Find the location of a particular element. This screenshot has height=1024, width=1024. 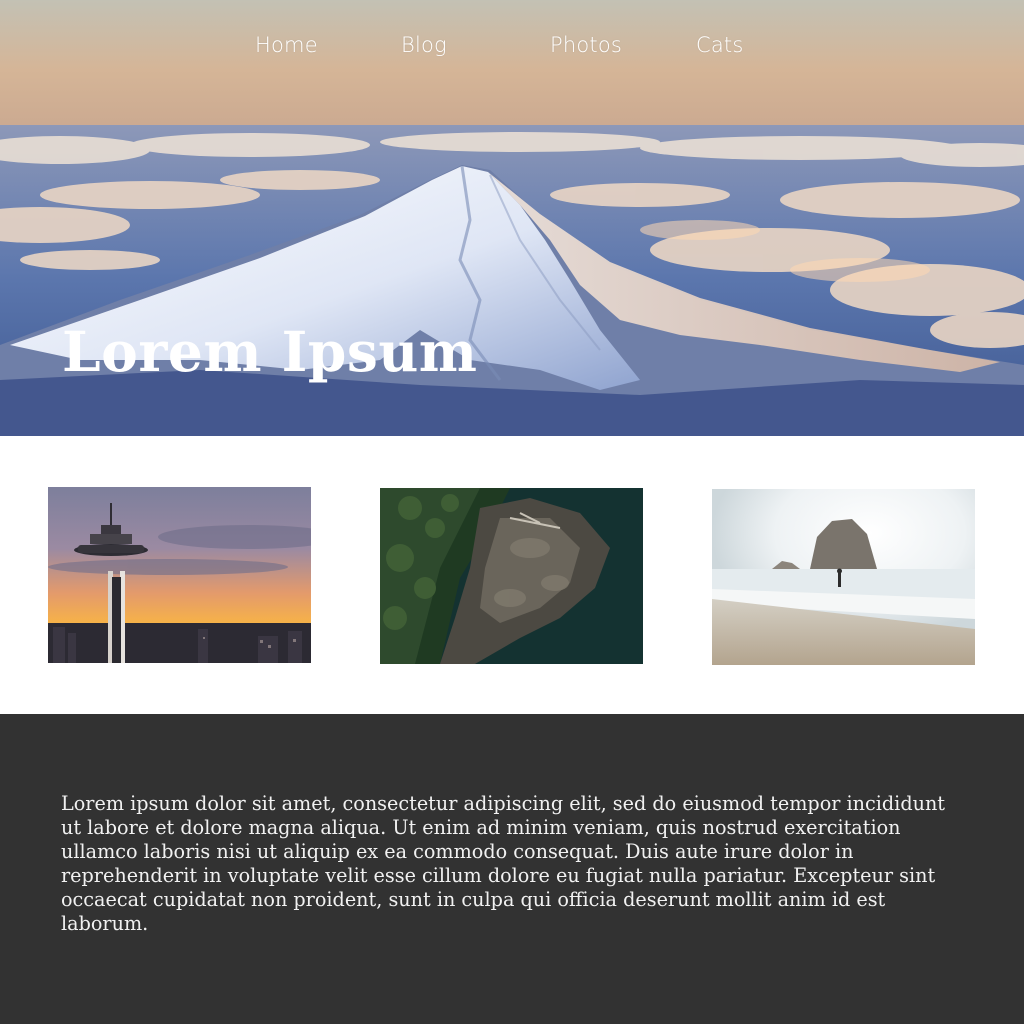

hero-title: Lorem Ipsum is located at coordinates (270, 351).